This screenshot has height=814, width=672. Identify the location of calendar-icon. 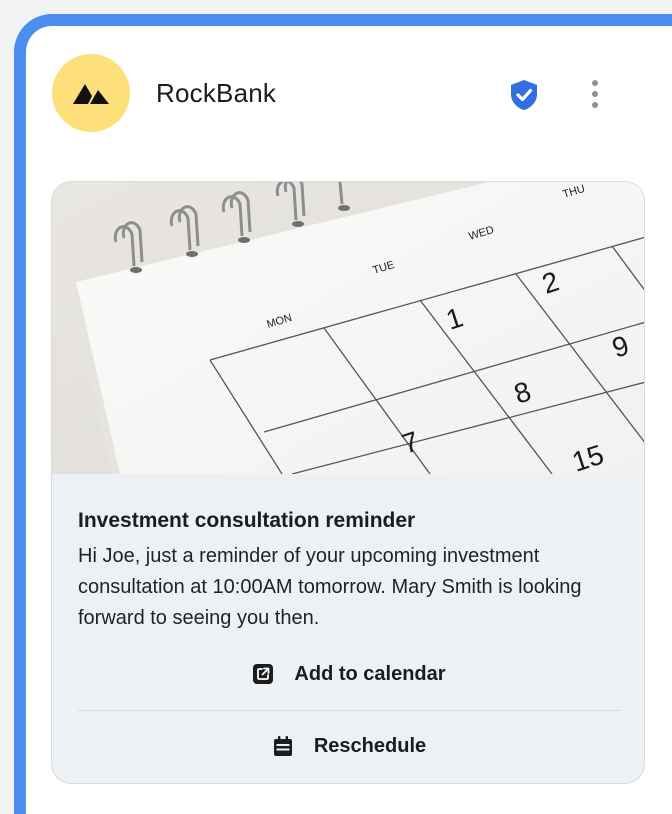
(283, 746).